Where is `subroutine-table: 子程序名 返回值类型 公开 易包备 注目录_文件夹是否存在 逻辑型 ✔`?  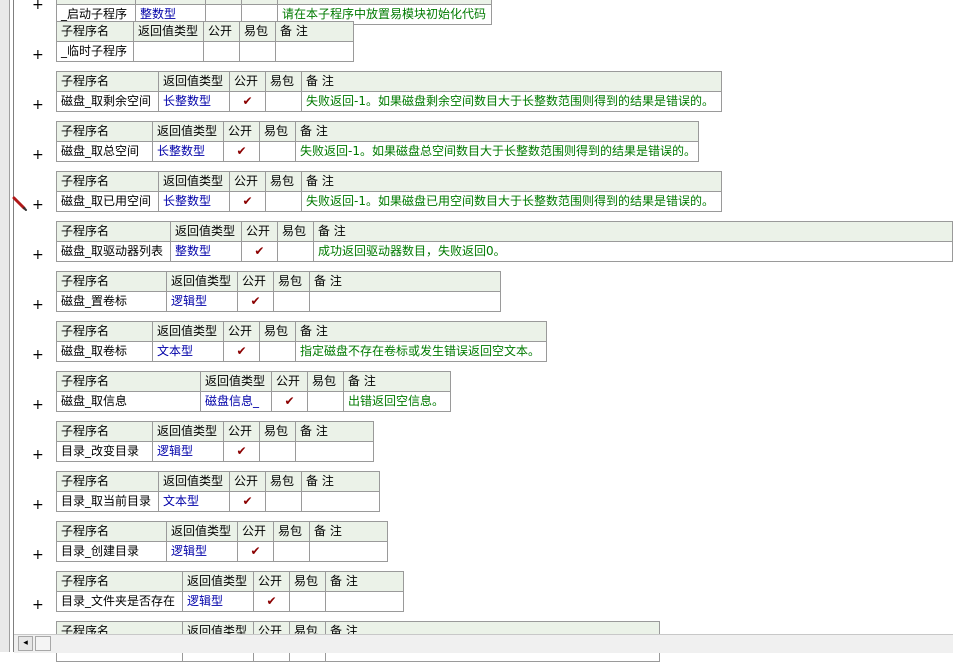 subroutine-table: 子程序名 返回值类型 公开 易包备 注目录_文件夹是否存在 逻辑型 ✔ is located at coordinates (230, 591).